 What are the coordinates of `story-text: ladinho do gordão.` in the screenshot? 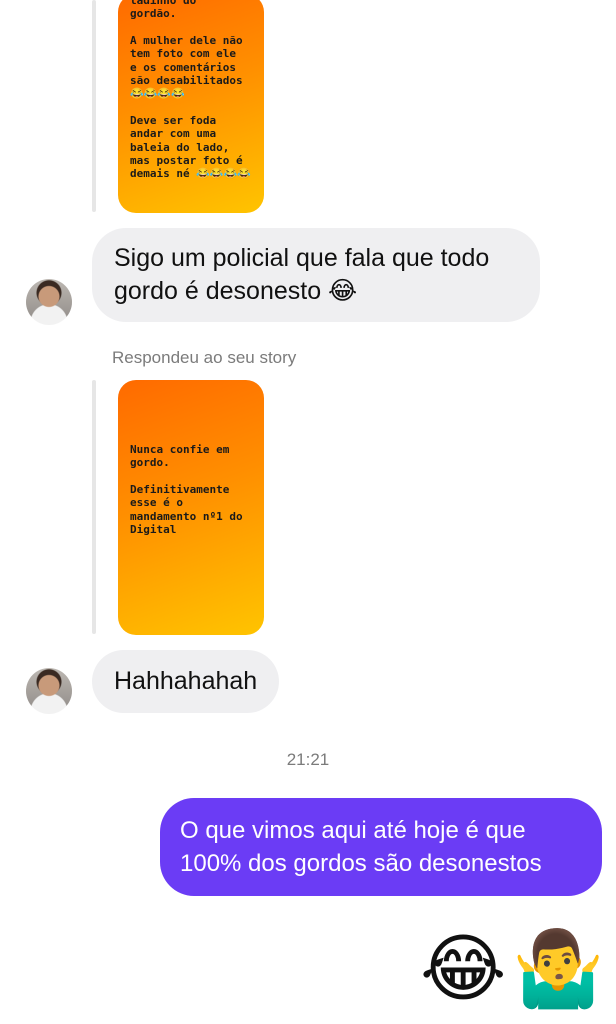 It's located at (163, 10).